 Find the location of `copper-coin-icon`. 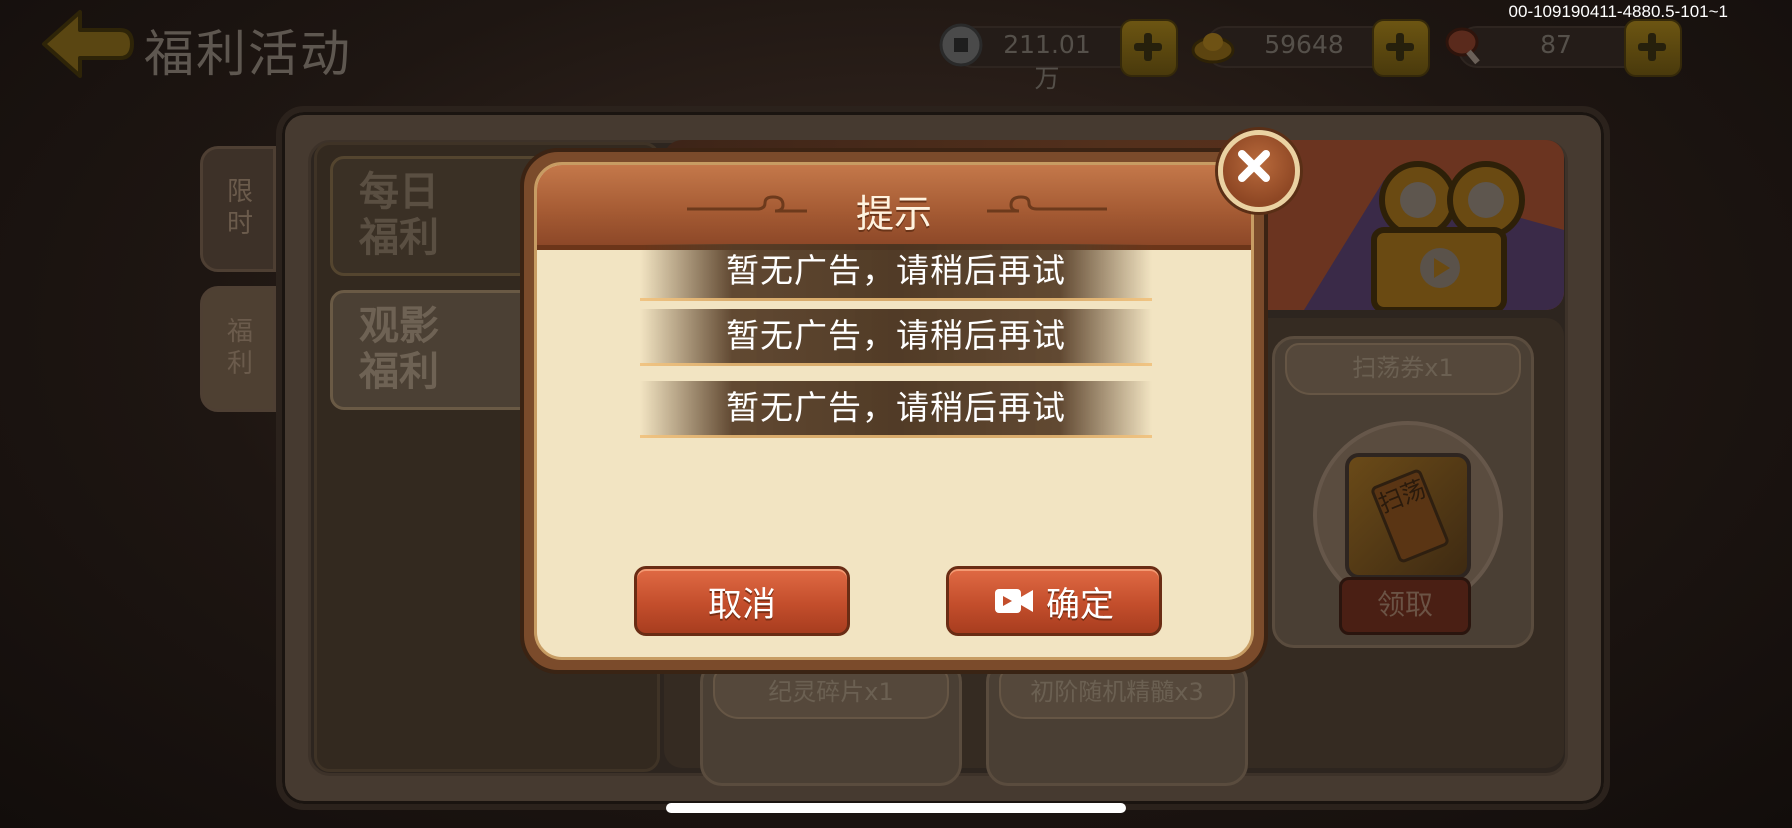

copper-coin-icon is located at coordinates (961, 45).